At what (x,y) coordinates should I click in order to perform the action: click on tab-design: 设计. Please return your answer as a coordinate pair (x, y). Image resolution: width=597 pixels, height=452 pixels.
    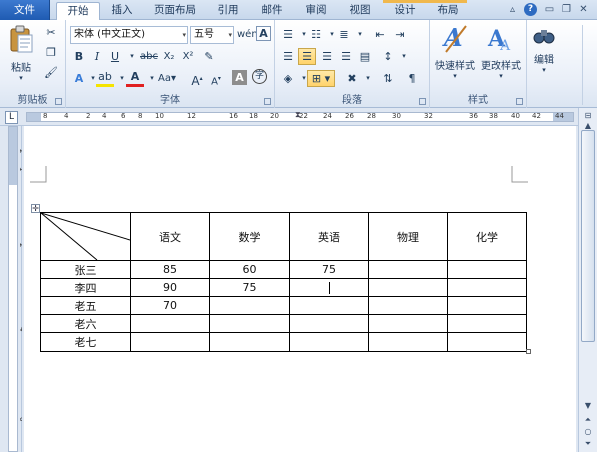
    Looking at the image, I should click on (405, 11).